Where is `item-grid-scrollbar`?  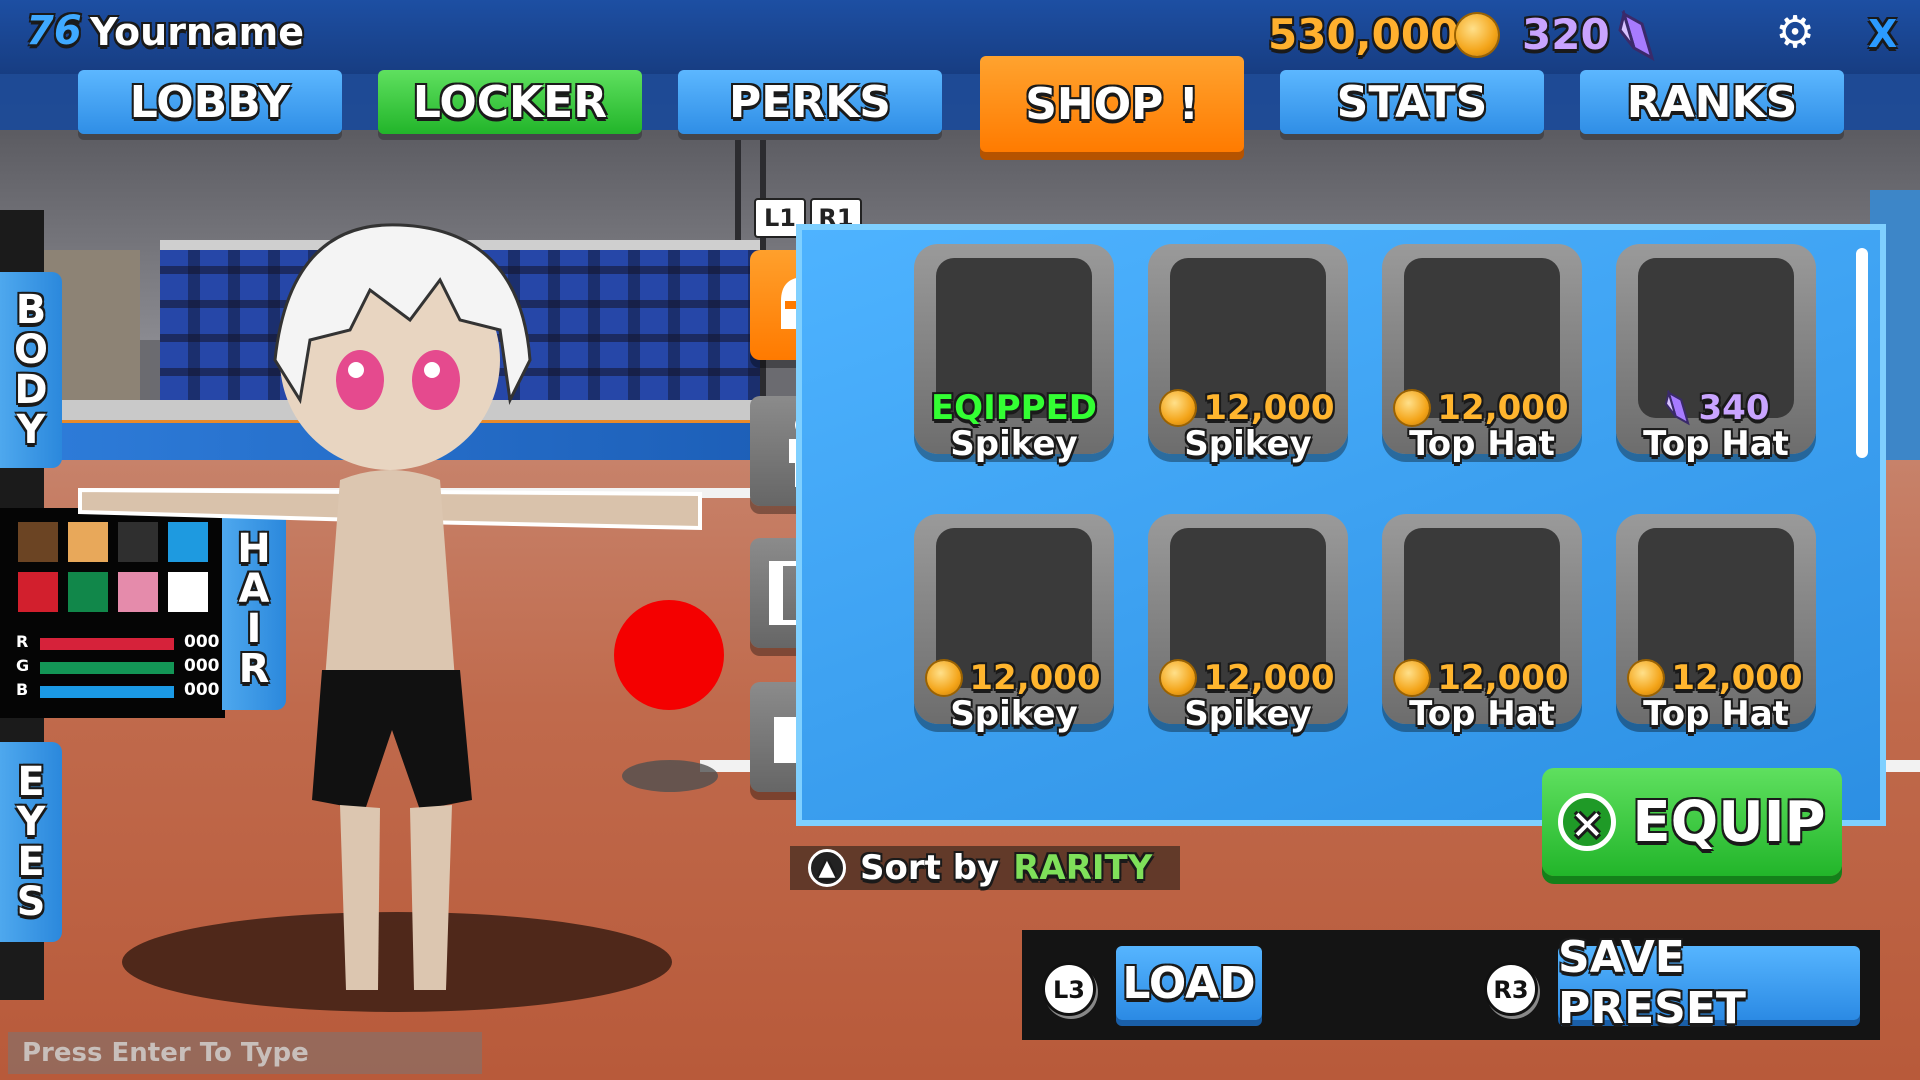
item-grid-scrollbar is located at coordinates (1862, 353).